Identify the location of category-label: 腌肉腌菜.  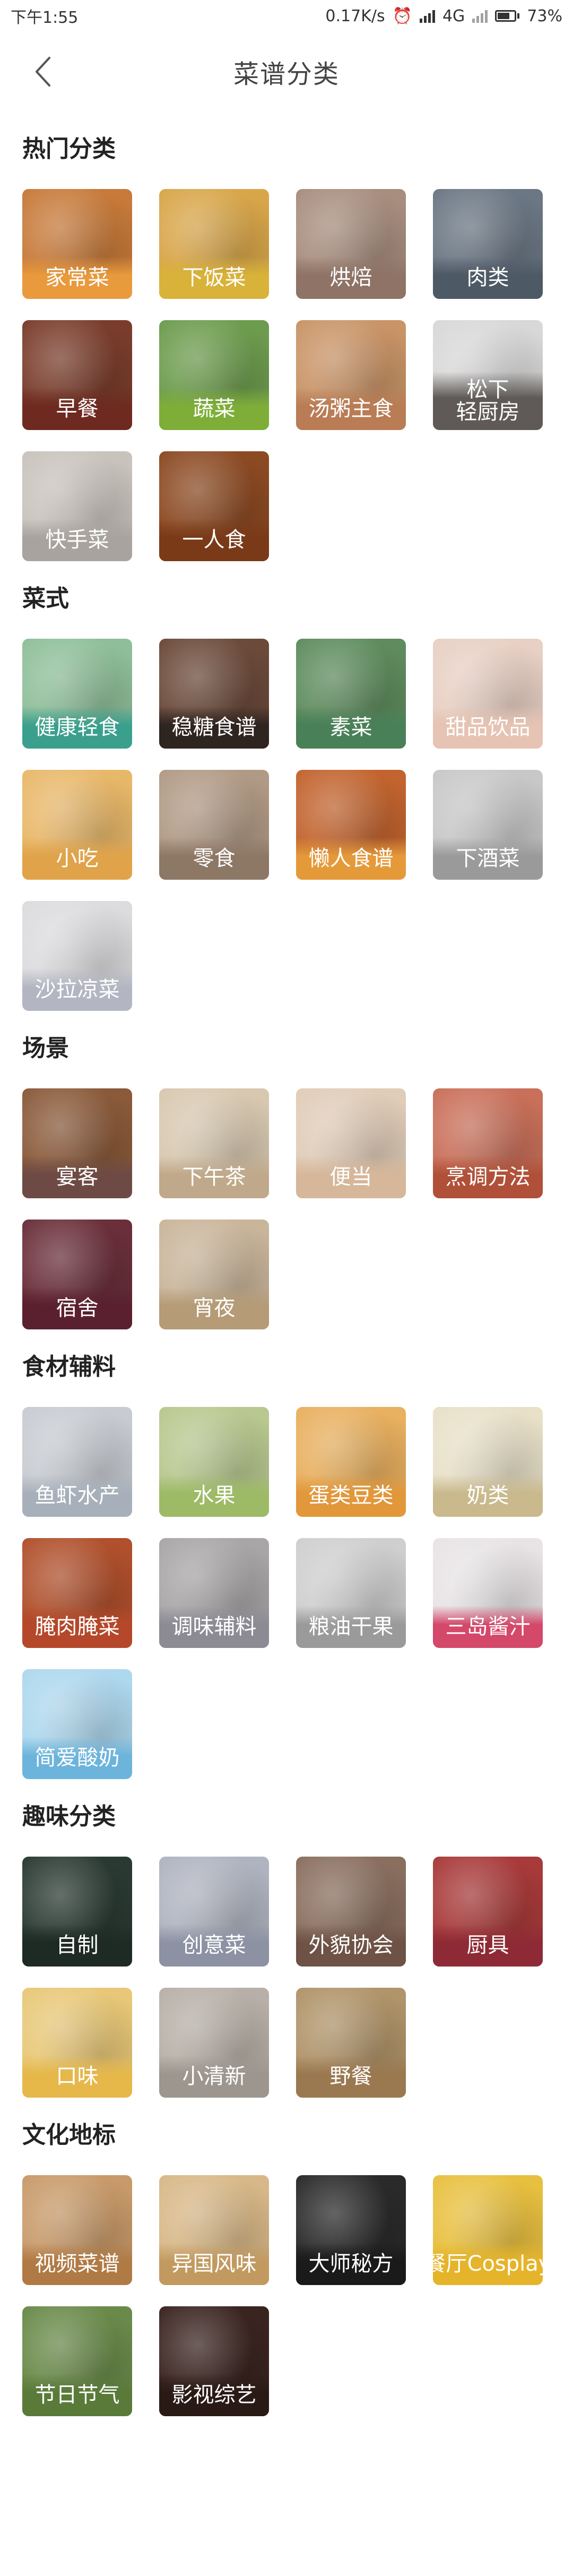
(77, 1626).